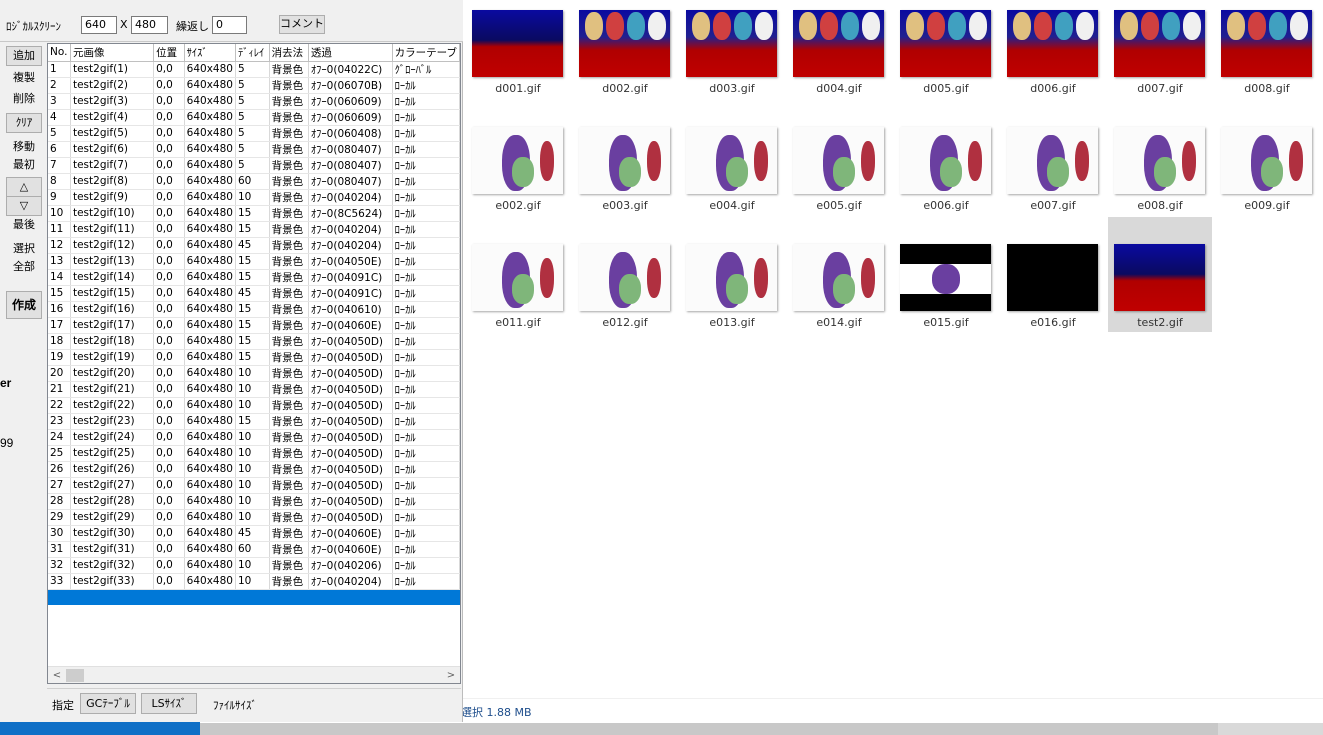 Image resolution: width=1323 pixels, height=735 pixels. What do you see at coordinates (625, 57) in the screenshot?
I see `file-item: d002.gif` at bounding box center [625, 57].